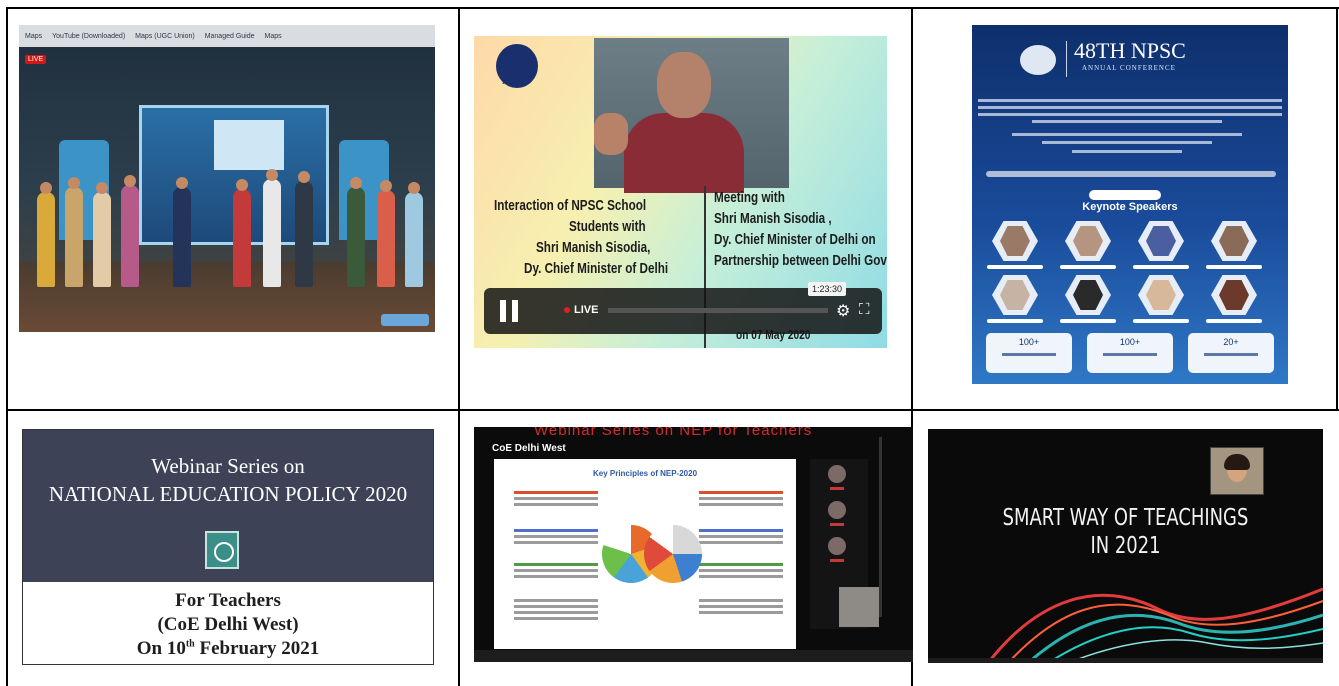  What do you see at coordinates (581, 310) in the screenshot?
I see `live-indicator: LIVE` at bounding box center [581, 310].